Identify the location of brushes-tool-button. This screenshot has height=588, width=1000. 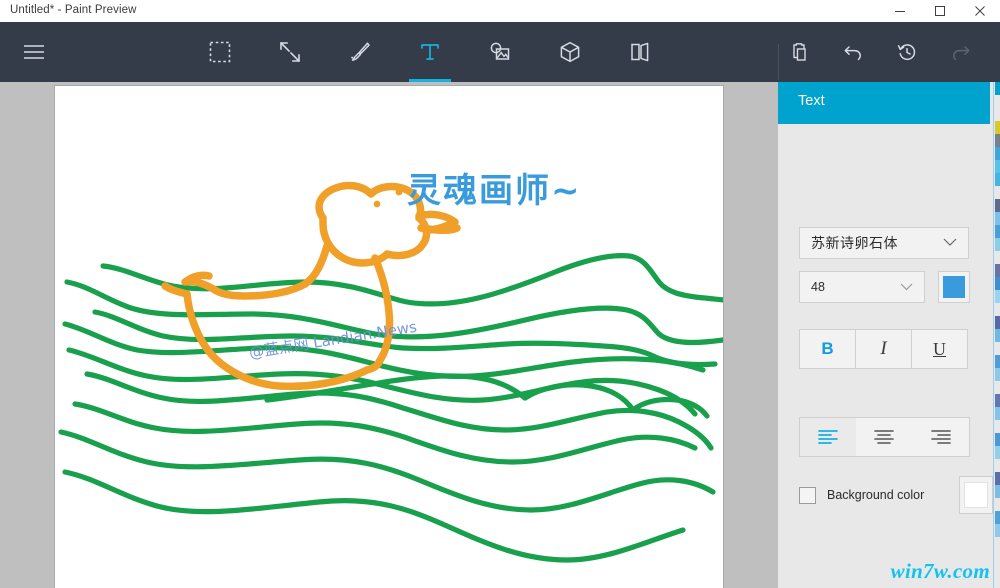
(360, 52).